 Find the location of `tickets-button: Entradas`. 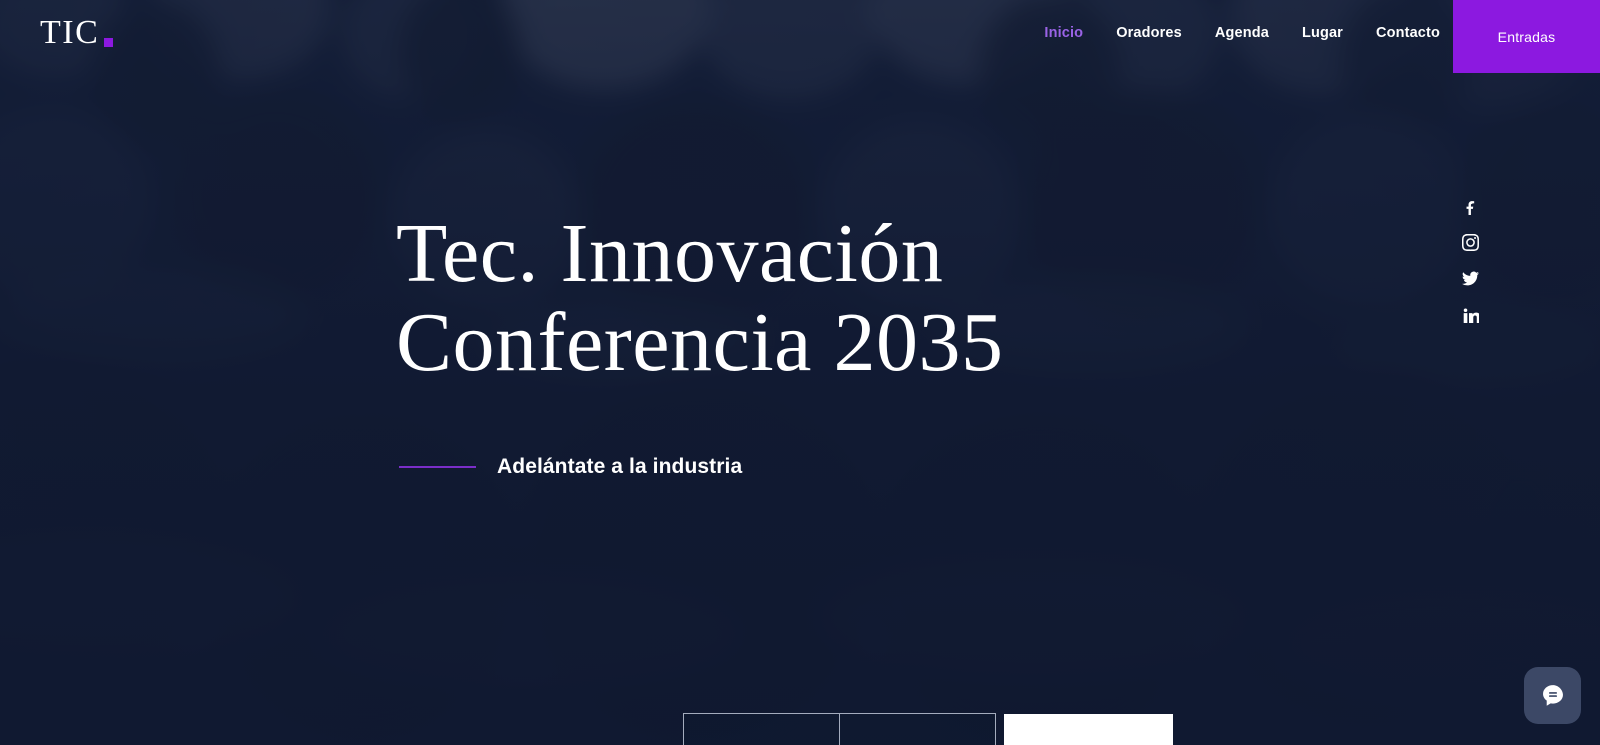

tickets-button: Entradas is located at coordinates (1526, 36).